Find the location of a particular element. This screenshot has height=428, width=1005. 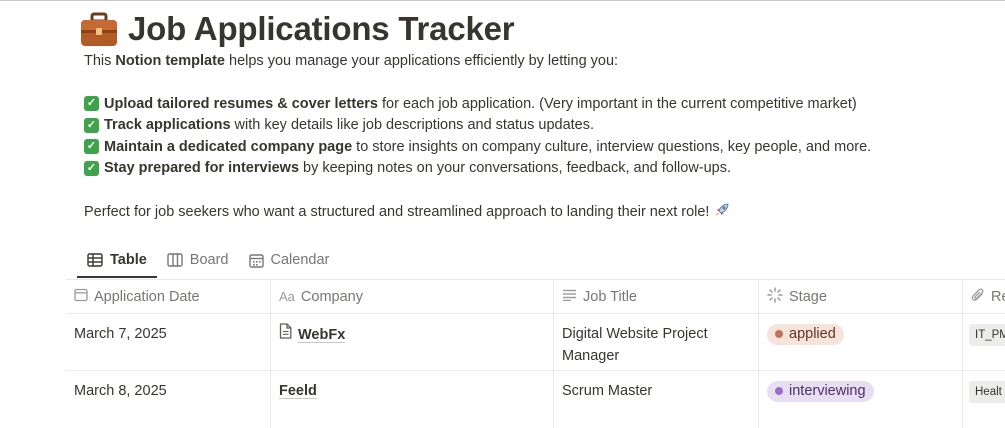

file-attachment: Healt is located at coordinates (987, 392).